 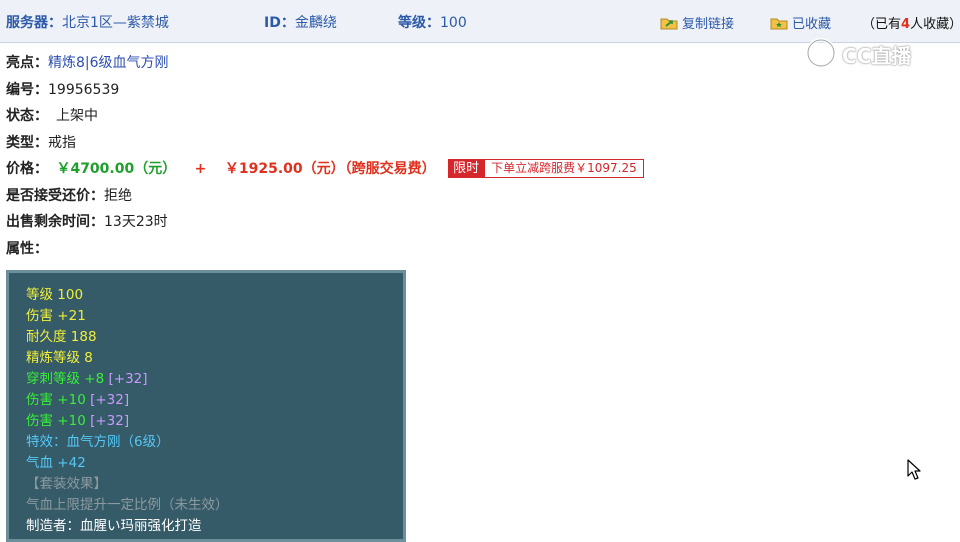 I want to click on attr-durability: 耐久度 188, so click(x=61, y=335).